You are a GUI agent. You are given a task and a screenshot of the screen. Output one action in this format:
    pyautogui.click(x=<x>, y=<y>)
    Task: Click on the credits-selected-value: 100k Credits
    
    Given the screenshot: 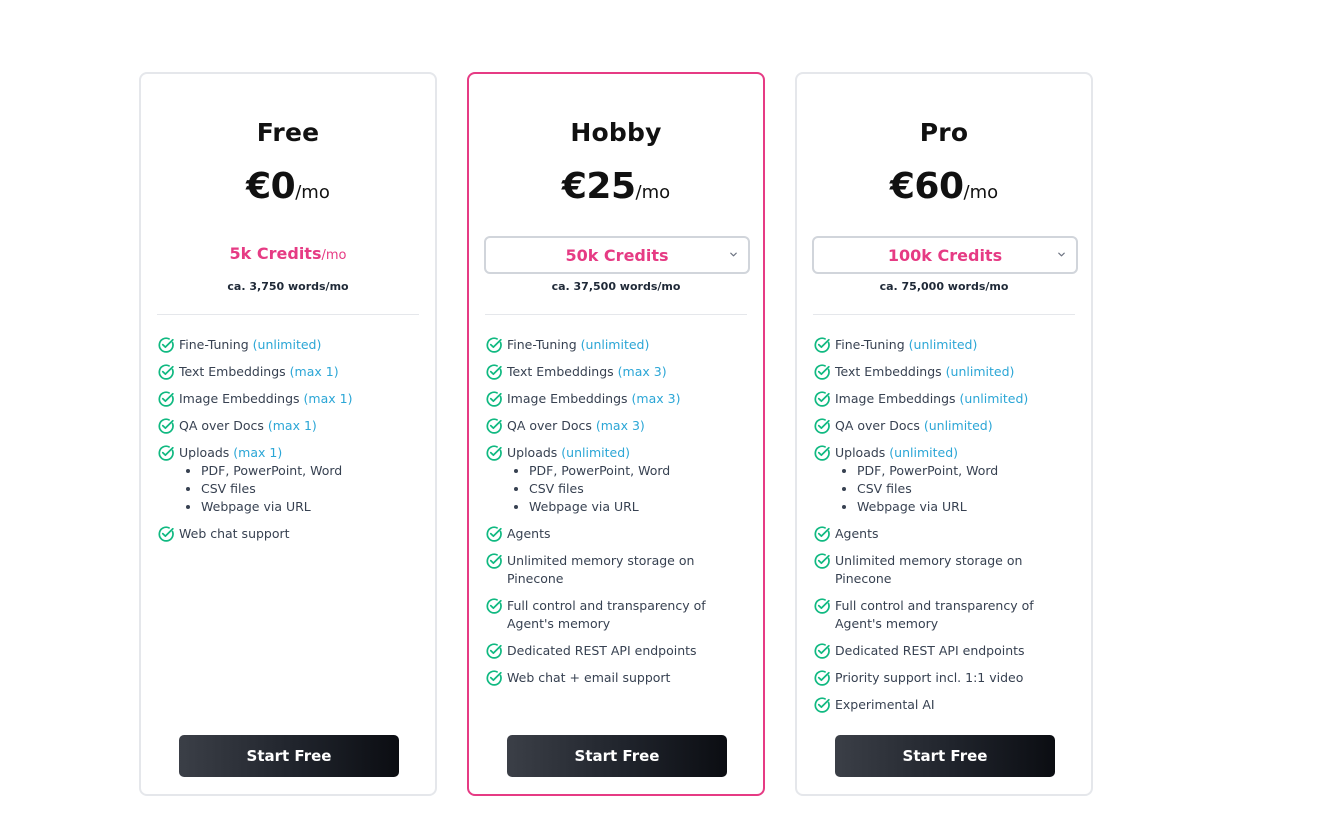 What is the action you would take?
    pyautogui.click(x=945, y=255)
    